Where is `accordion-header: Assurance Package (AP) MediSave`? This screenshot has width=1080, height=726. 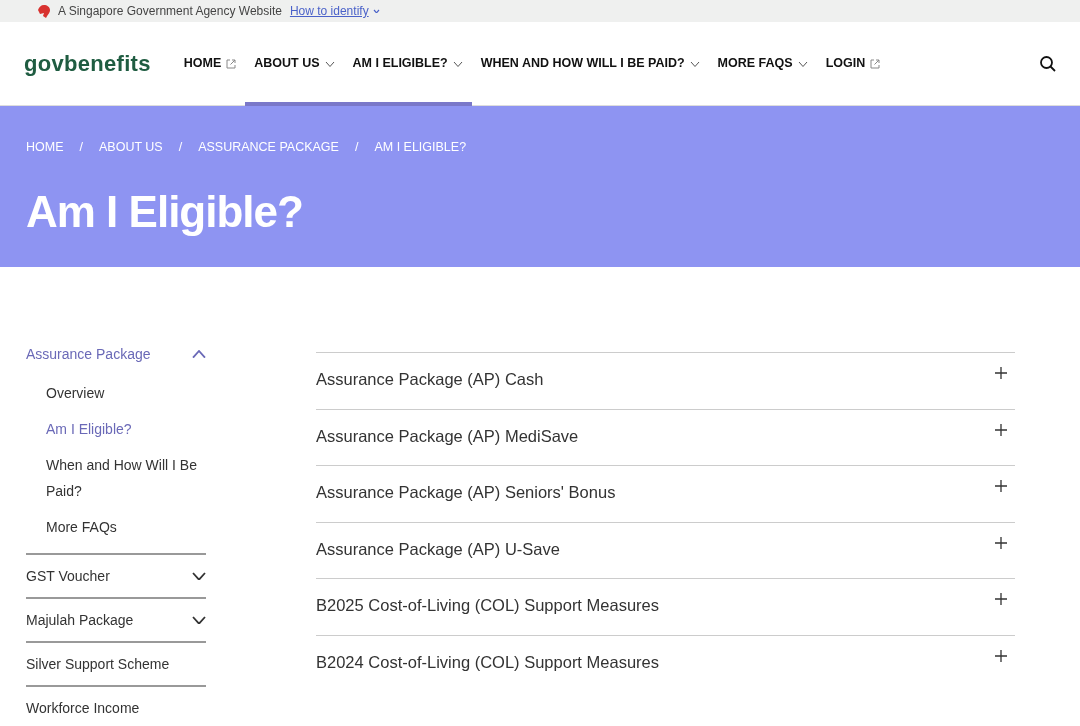
accordion-header: Assurance Package (AP) MediSave is located at coordinates (665, 436).